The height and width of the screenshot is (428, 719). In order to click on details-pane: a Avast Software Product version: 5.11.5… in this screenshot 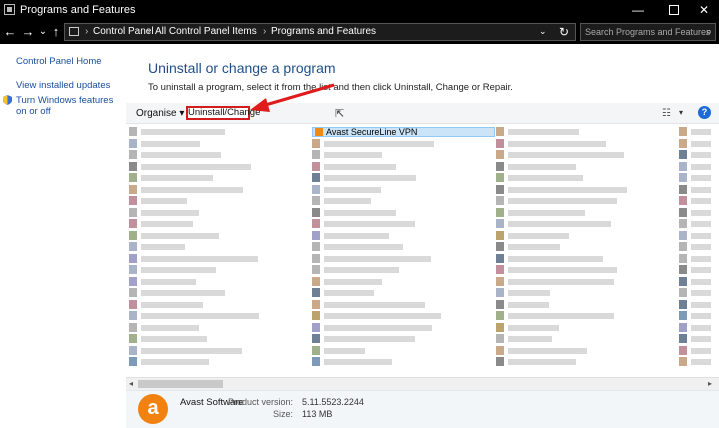, I will do `click(422, 409)`.